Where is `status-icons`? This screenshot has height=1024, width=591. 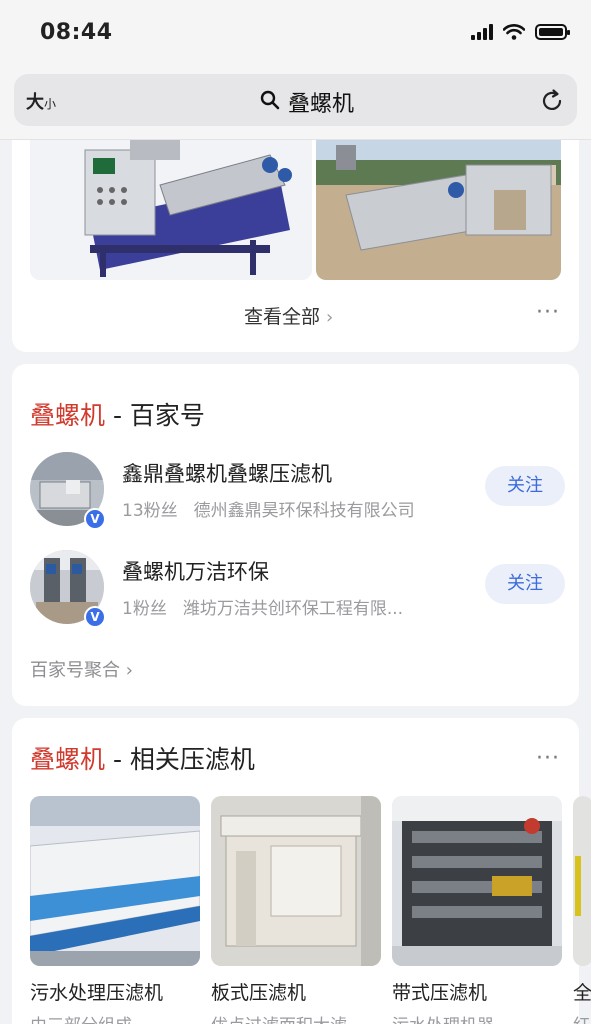
status-icons is located at coordinates (520, 32).